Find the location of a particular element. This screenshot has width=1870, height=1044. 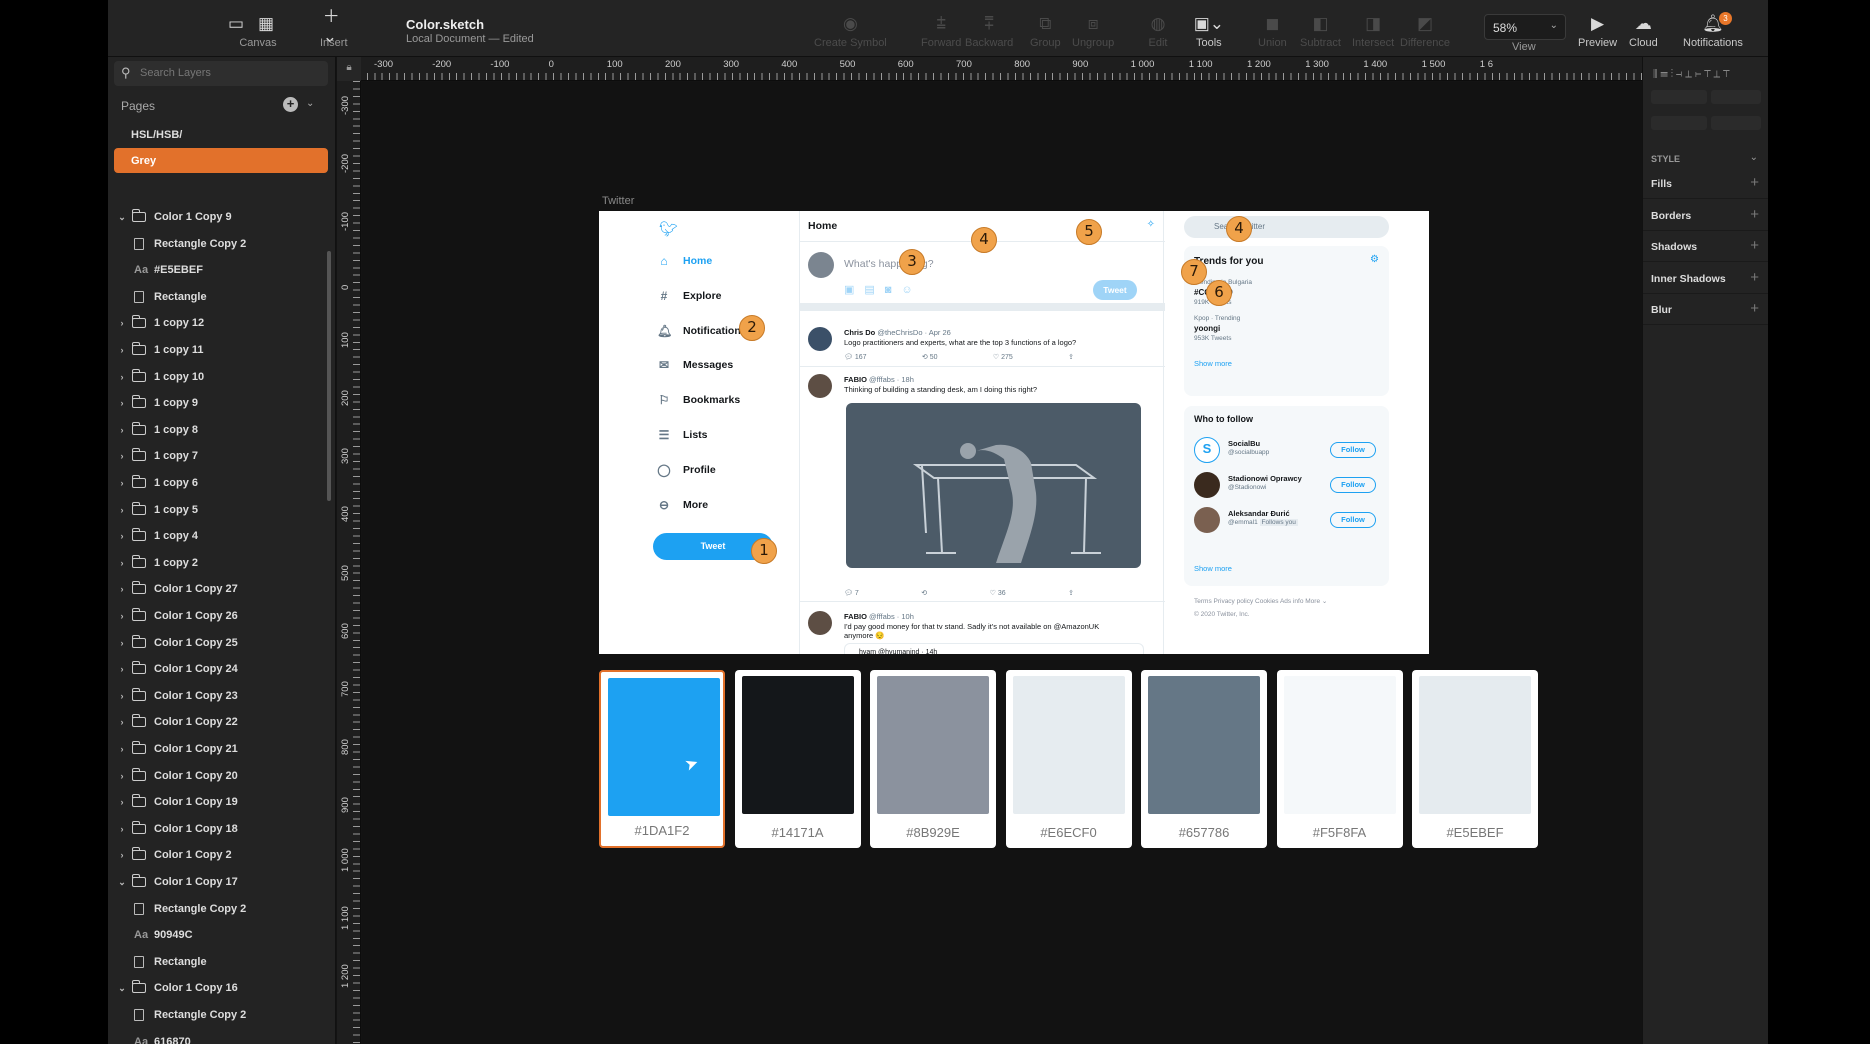

composer-tweet-button: Tweet is located at coordinates (1115, 290).